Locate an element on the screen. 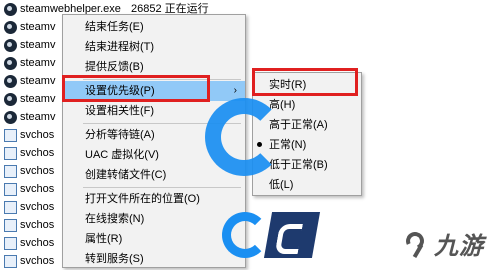  priority-label: 低于正常(B) is located at coordinates (298, 165).